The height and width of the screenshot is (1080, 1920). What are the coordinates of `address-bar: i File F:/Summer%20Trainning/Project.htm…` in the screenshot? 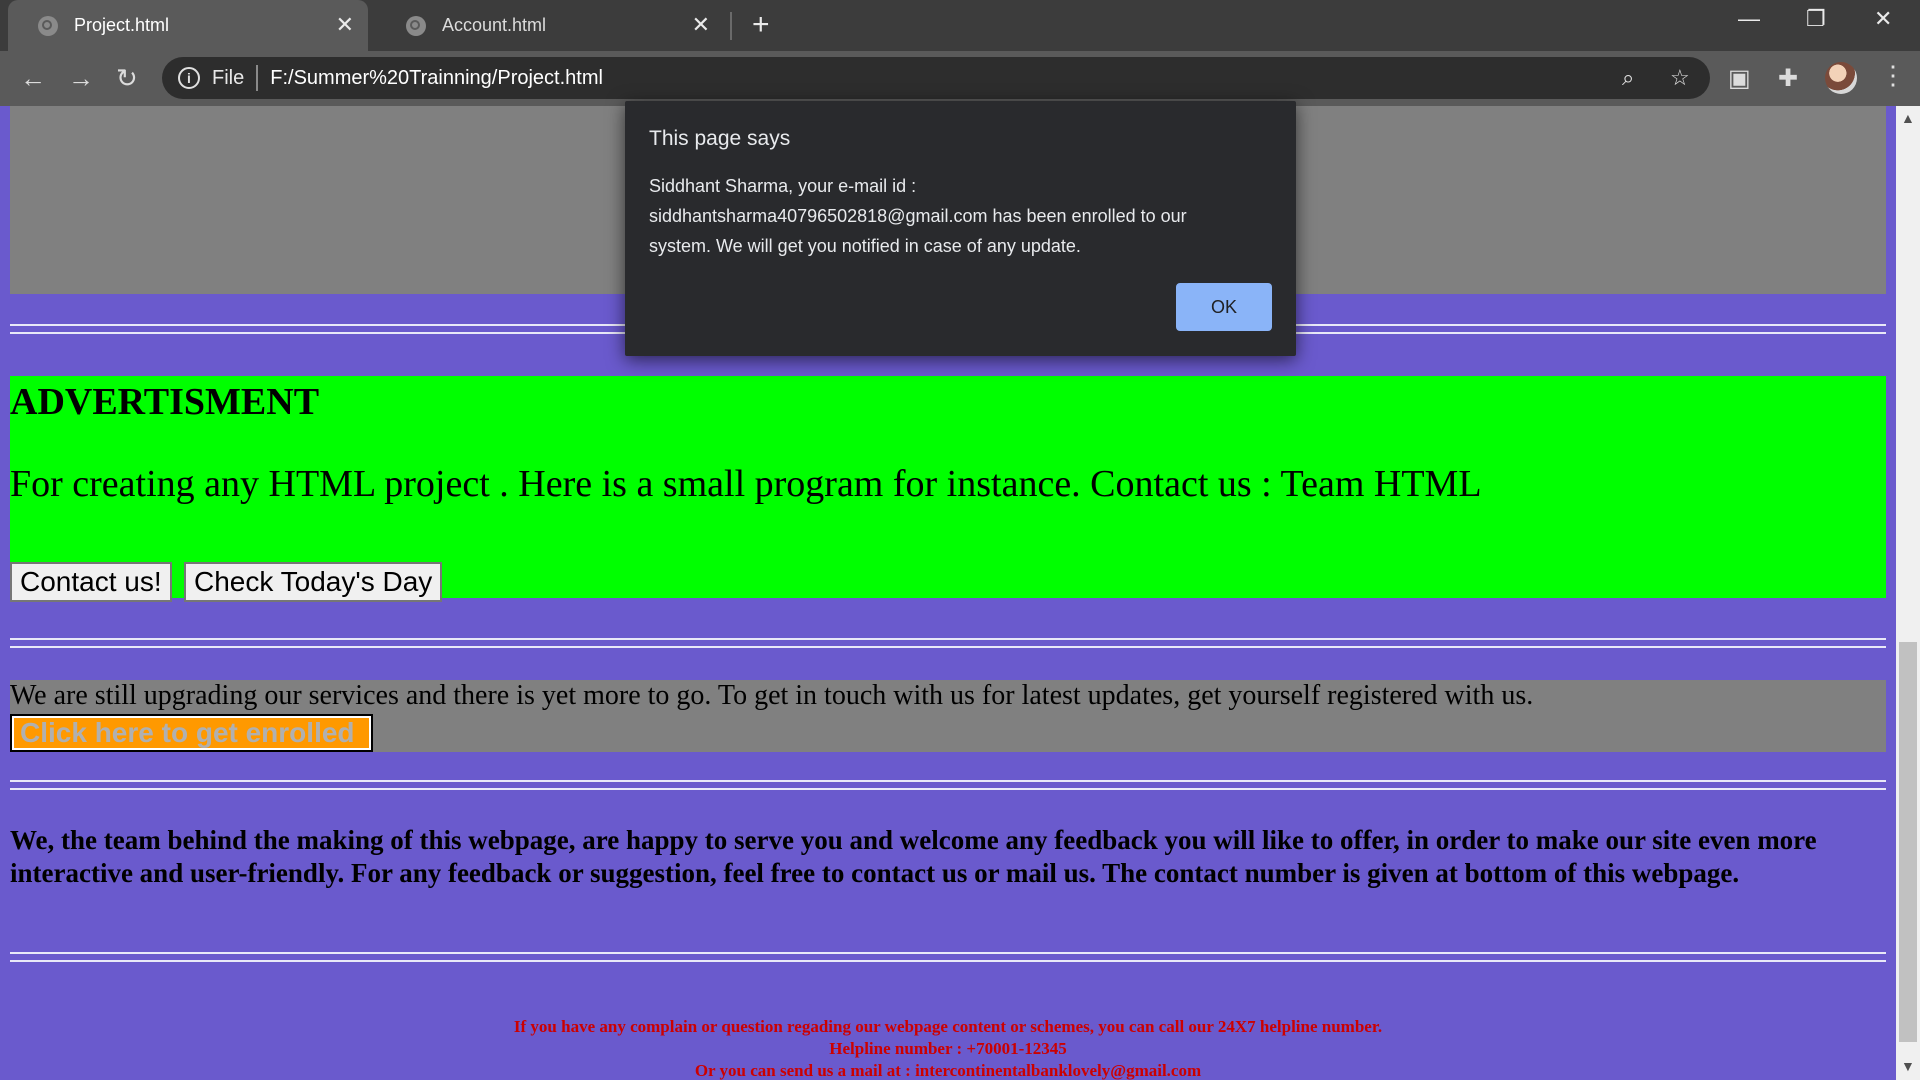 It's located at (936, 78).